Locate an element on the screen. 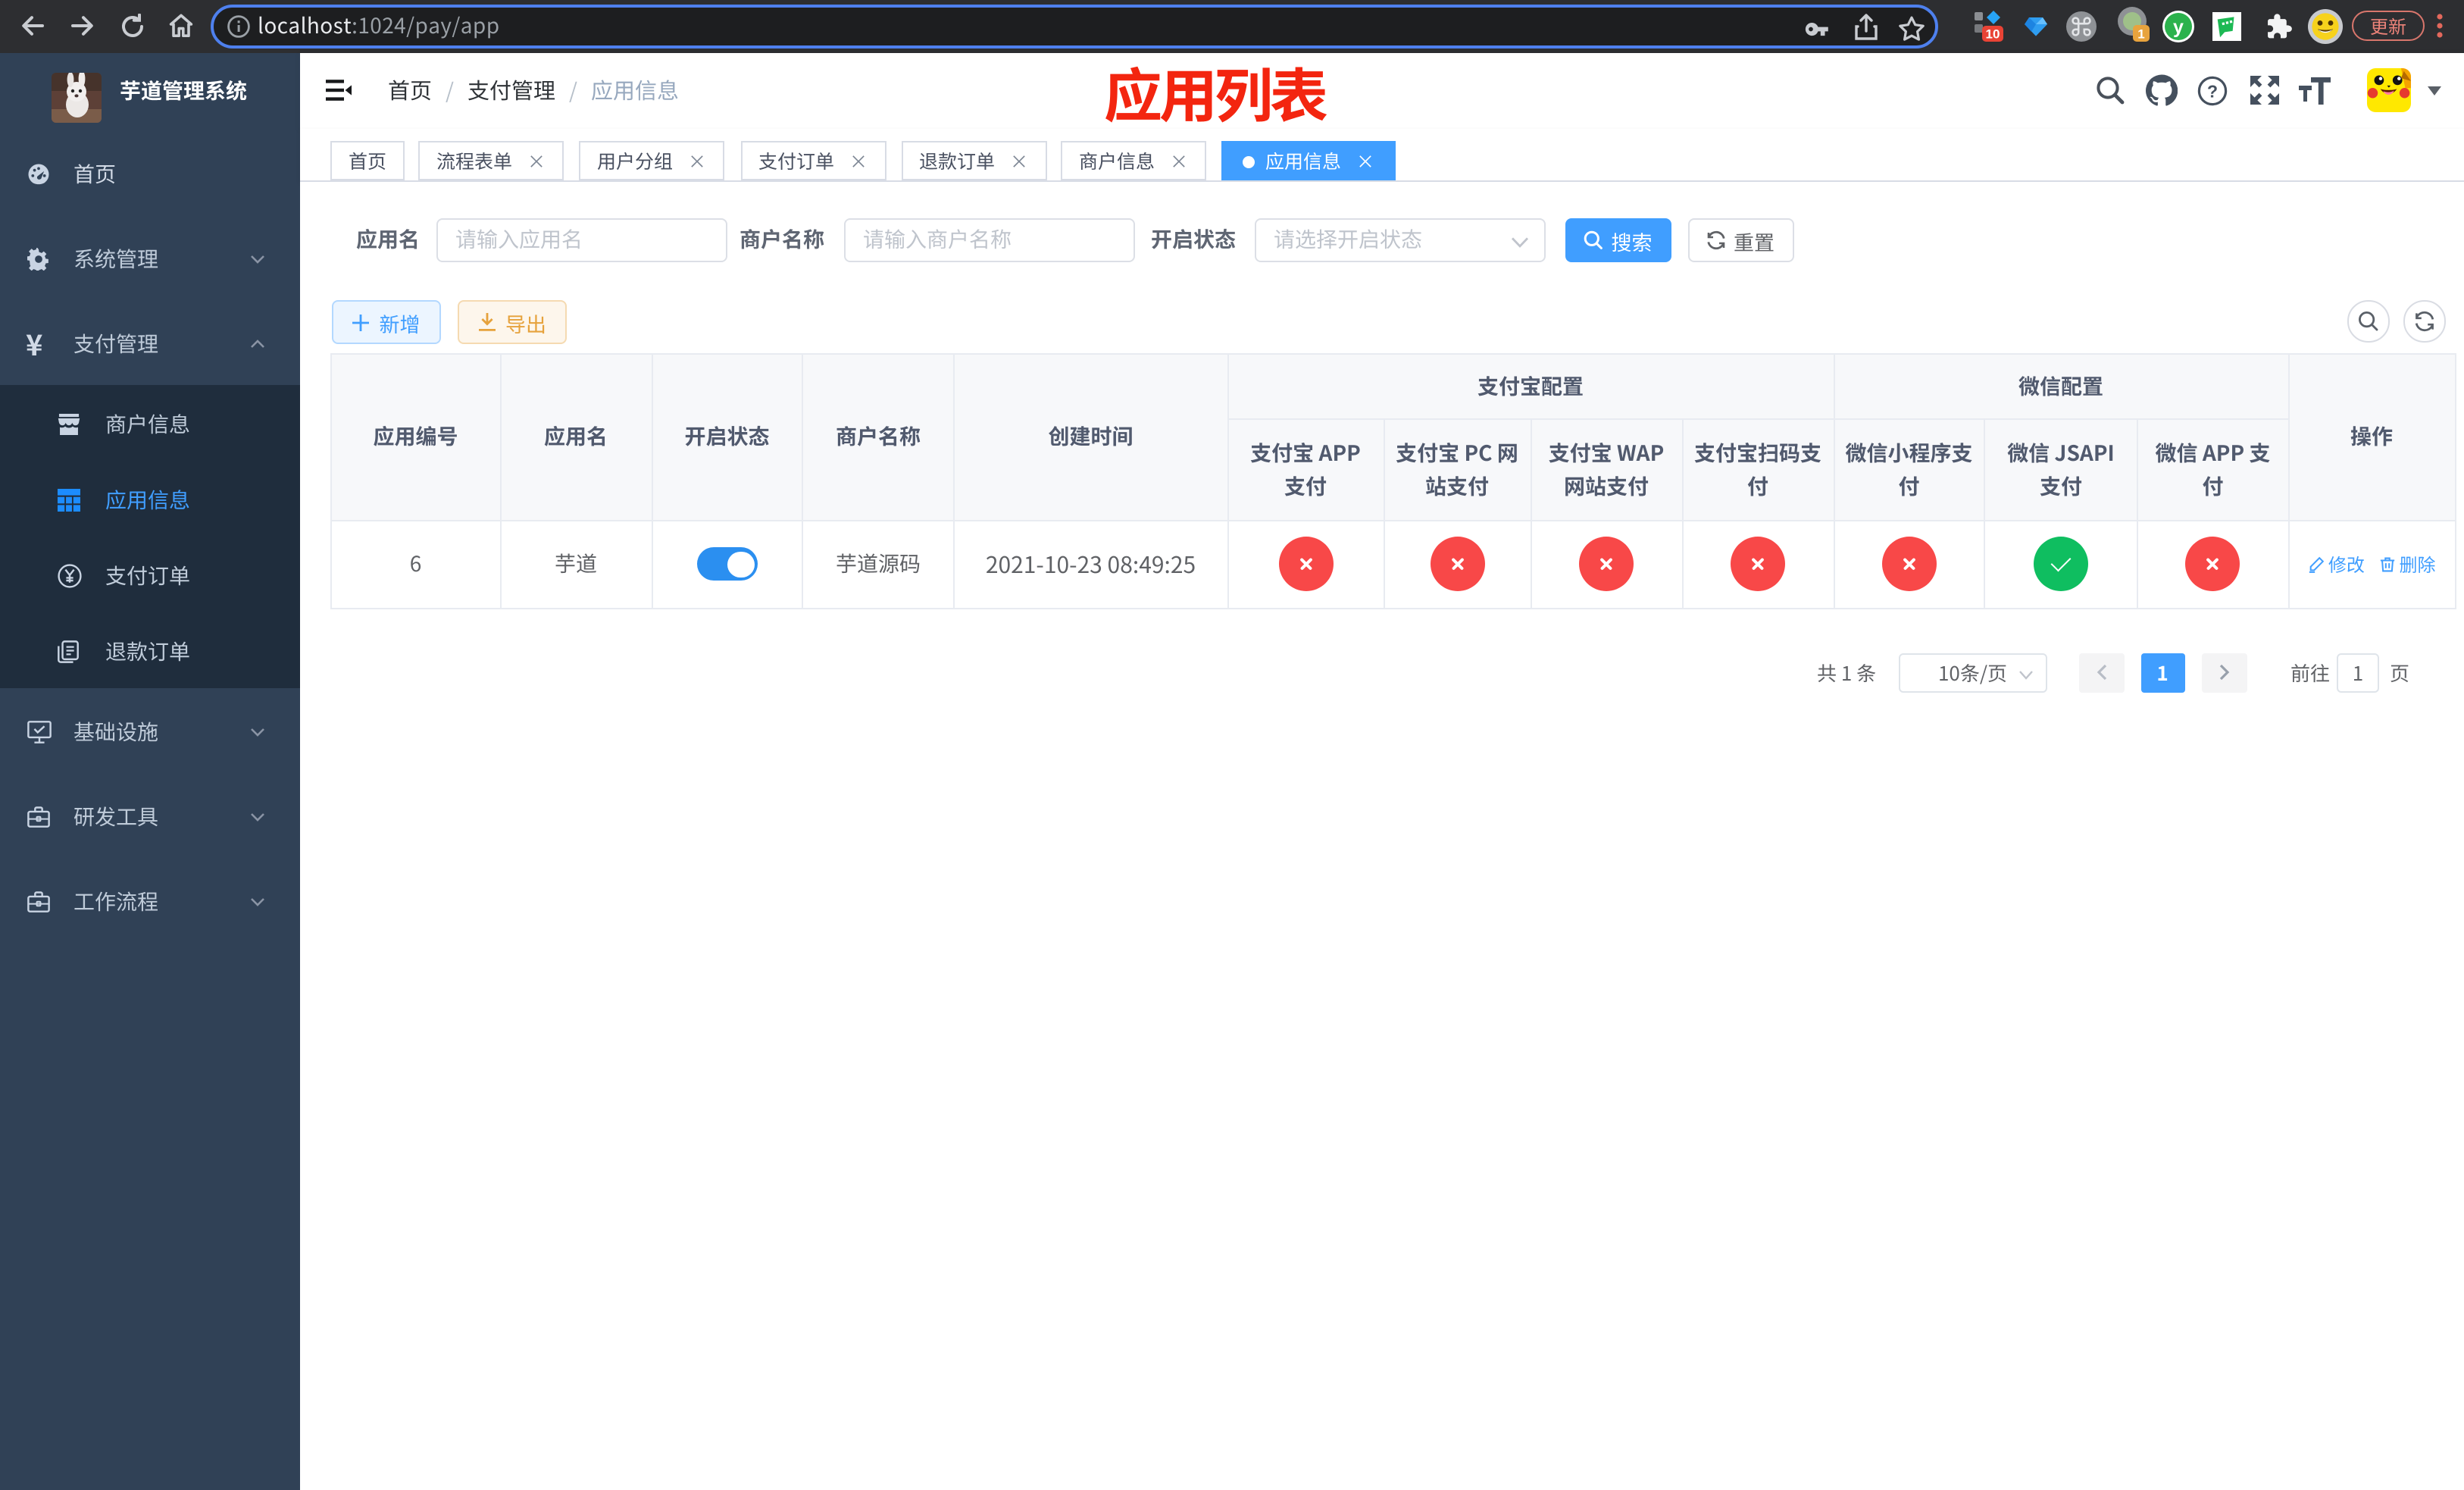  svg-text: 10 is located at coordinates (1993, 35).